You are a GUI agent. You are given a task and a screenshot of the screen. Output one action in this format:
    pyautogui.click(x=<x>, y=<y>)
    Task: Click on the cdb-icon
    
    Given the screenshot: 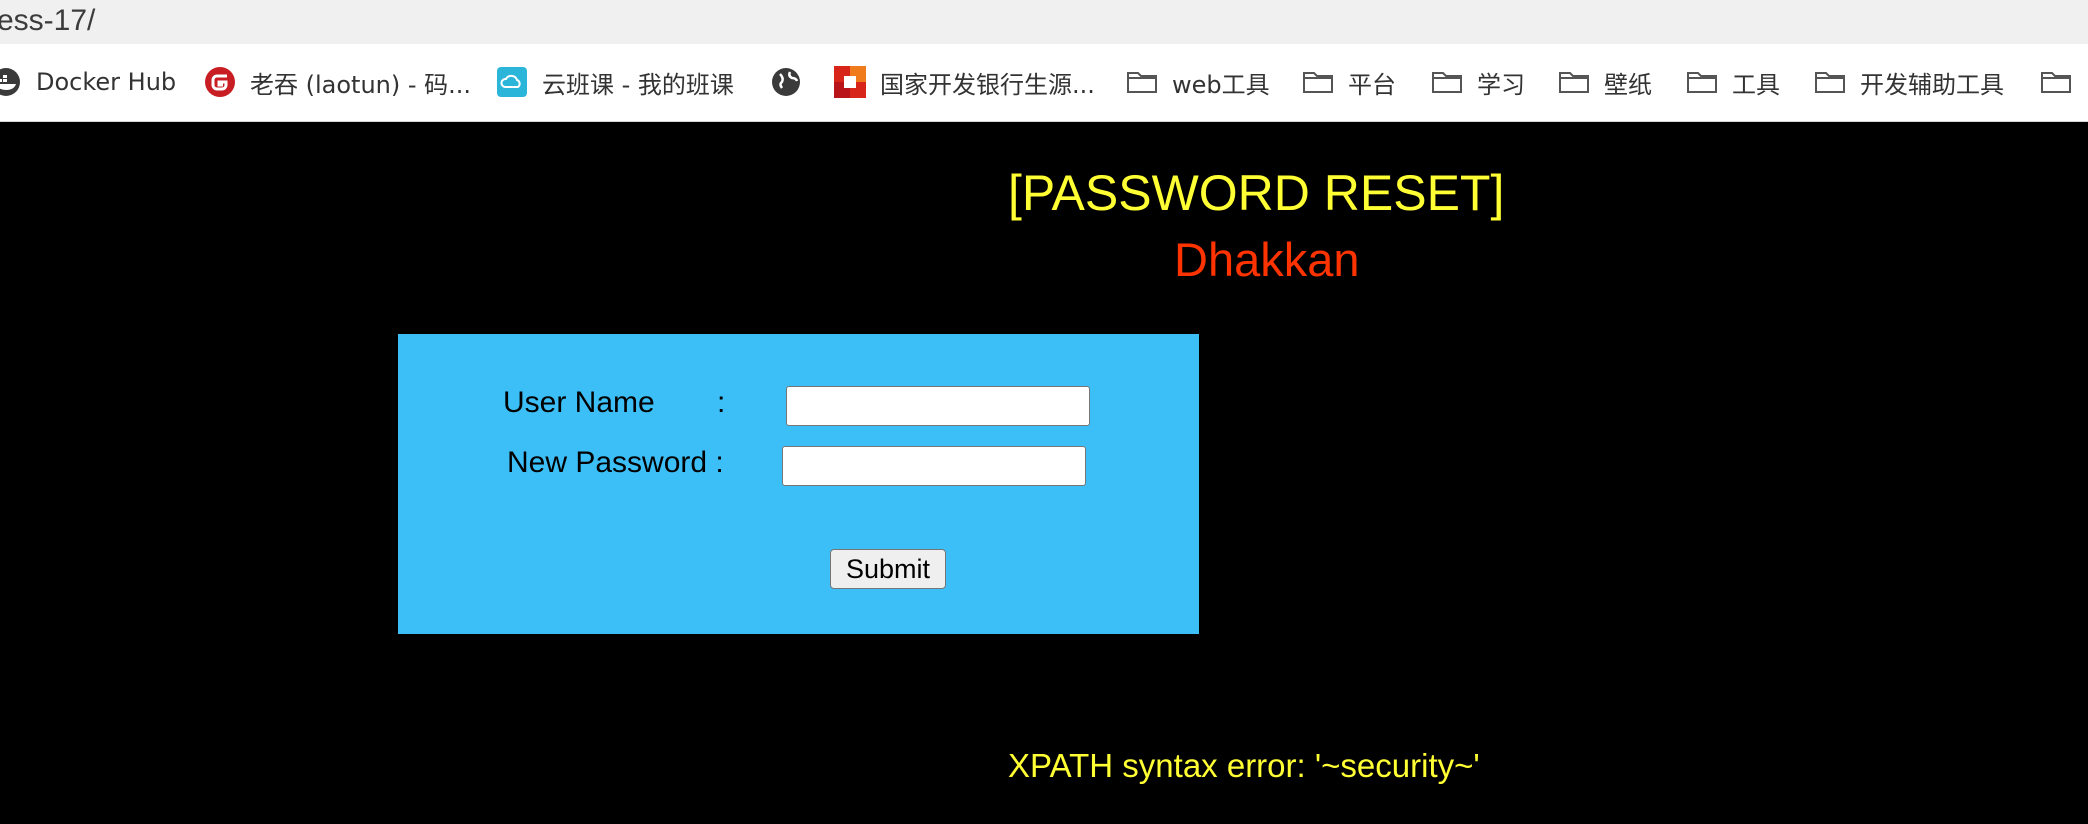 What is the action you would take?
    pyautogui.click(x=850, y=82)
    